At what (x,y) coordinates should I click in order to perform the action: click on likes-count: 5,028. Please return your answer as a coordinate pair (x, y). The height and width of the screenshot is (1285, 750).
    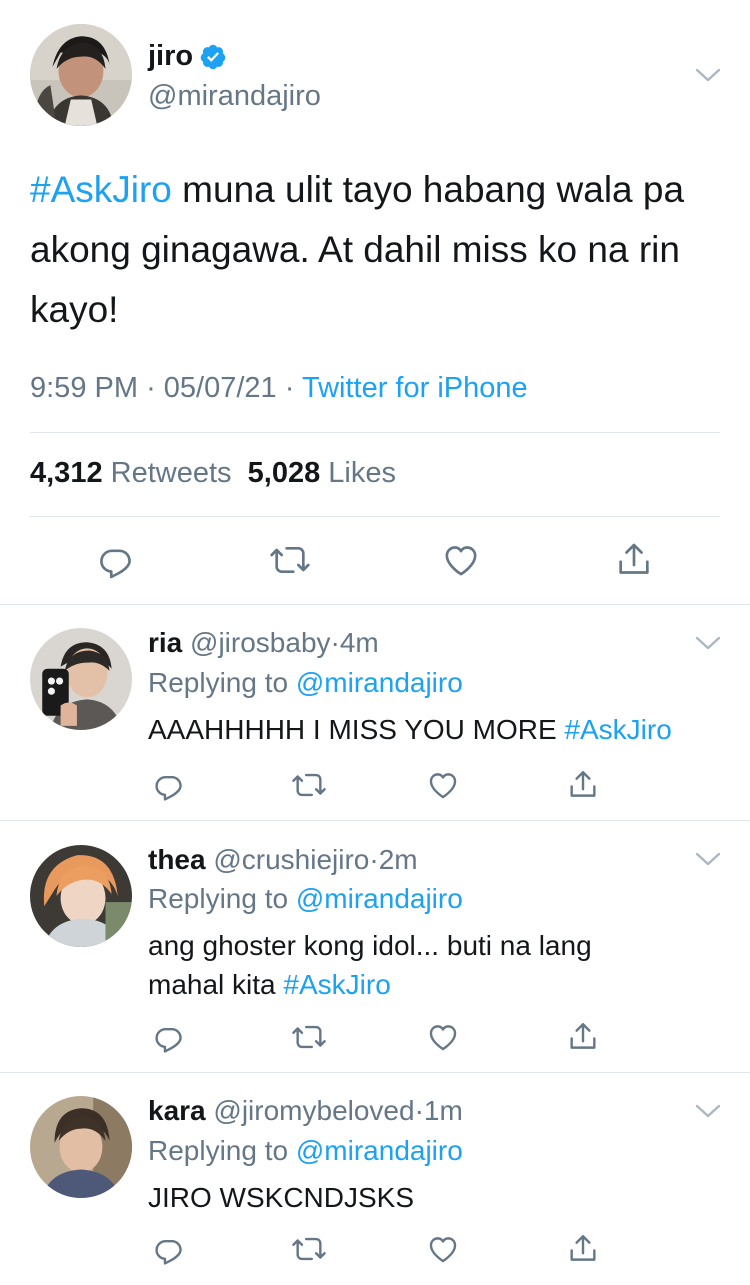
    Looking at the image, I should click on (284, 473).